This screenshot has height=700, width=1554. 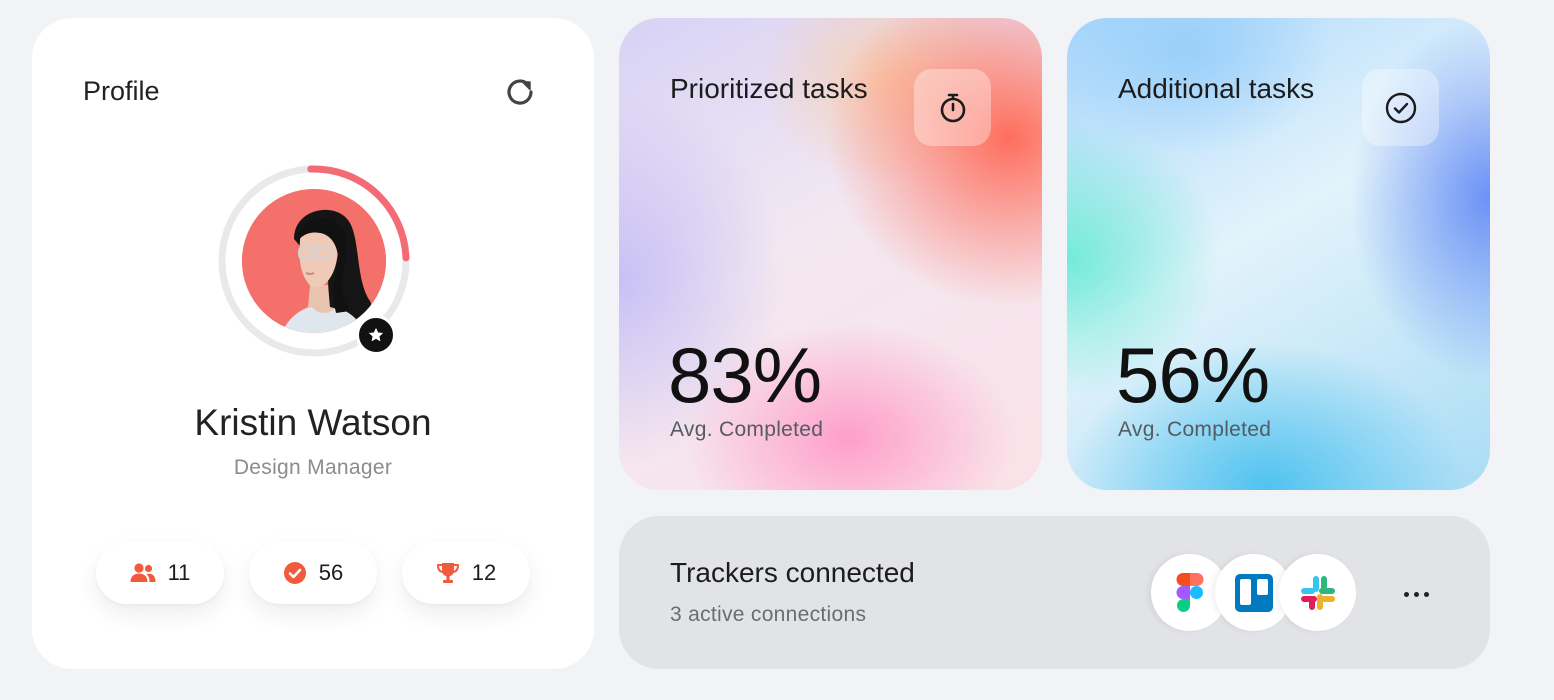 What do you see at coordinates (484, 572) in the screenshot?
I see `stat-awards-value: 12` at bounding box center [484, 572].